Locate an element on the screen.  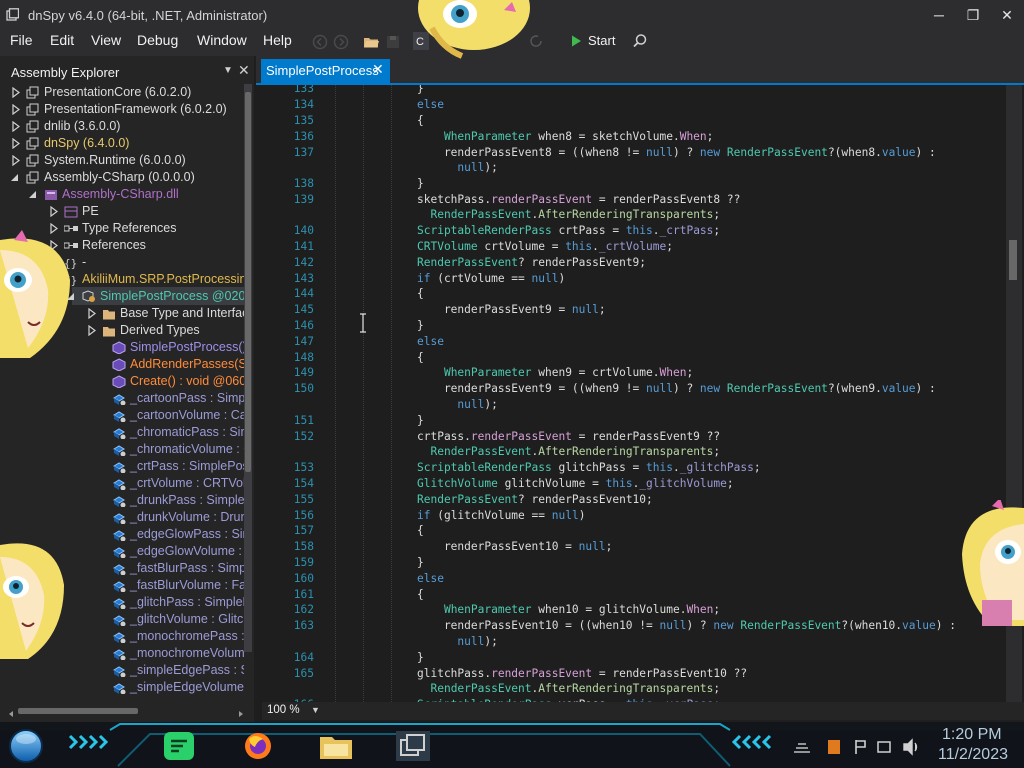
tree-node: PresentationFramework (6.0.2.0) is located at coordinates (122, 109).